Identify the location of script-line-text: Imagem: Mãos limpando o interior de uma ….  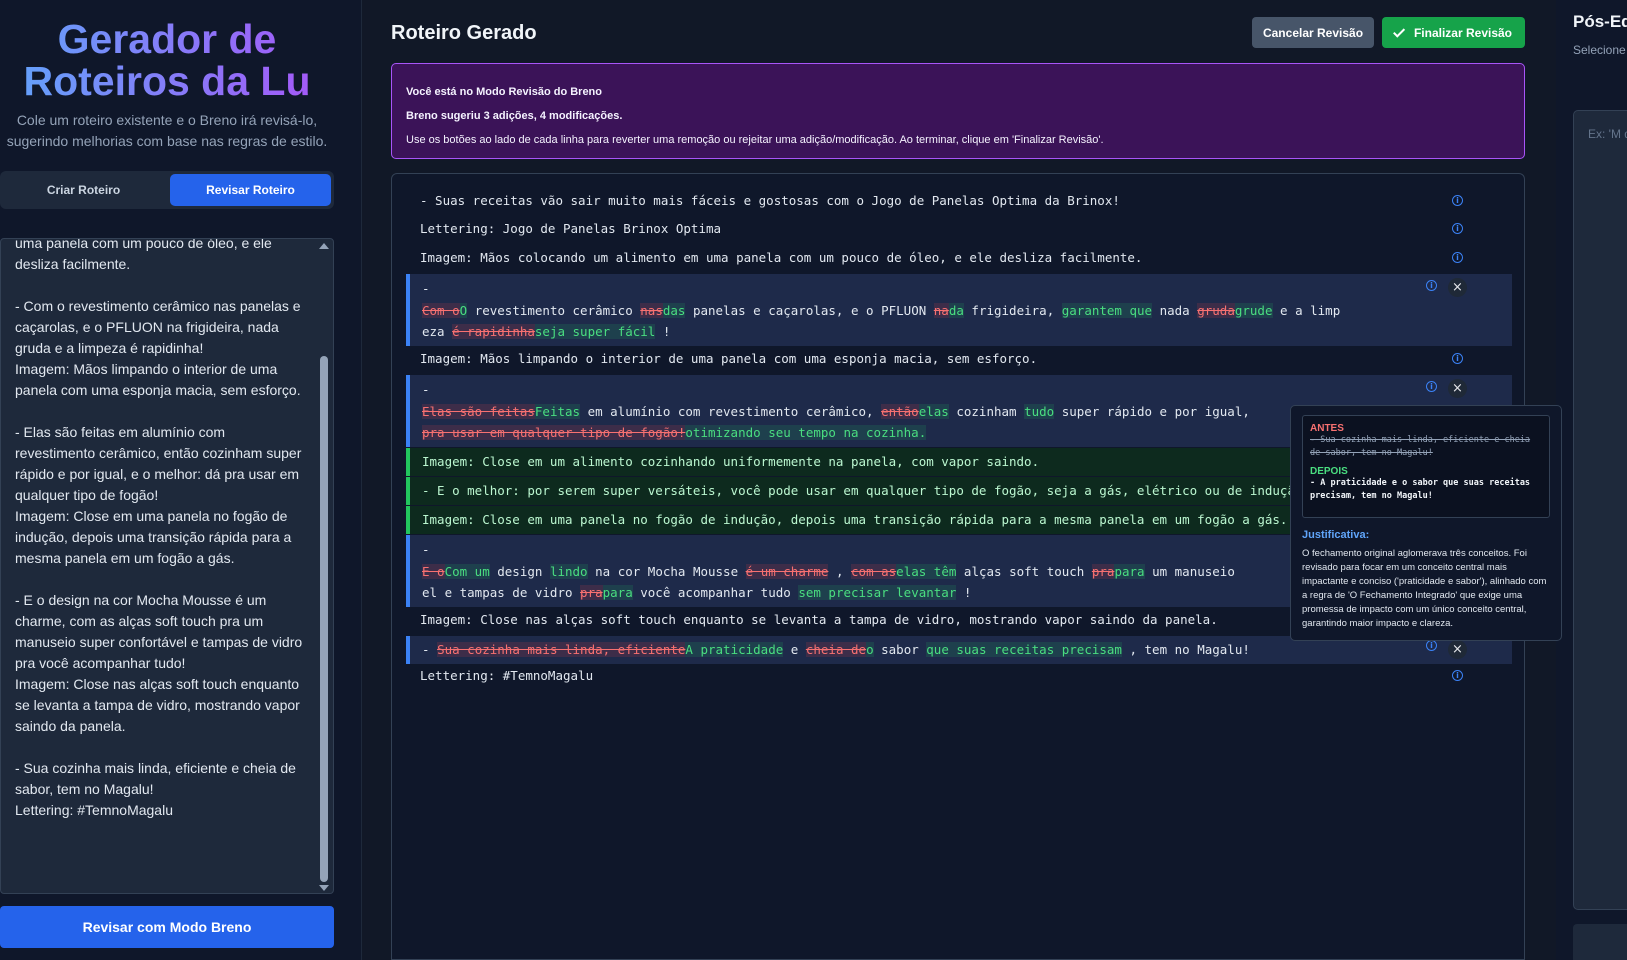
(729, 358).